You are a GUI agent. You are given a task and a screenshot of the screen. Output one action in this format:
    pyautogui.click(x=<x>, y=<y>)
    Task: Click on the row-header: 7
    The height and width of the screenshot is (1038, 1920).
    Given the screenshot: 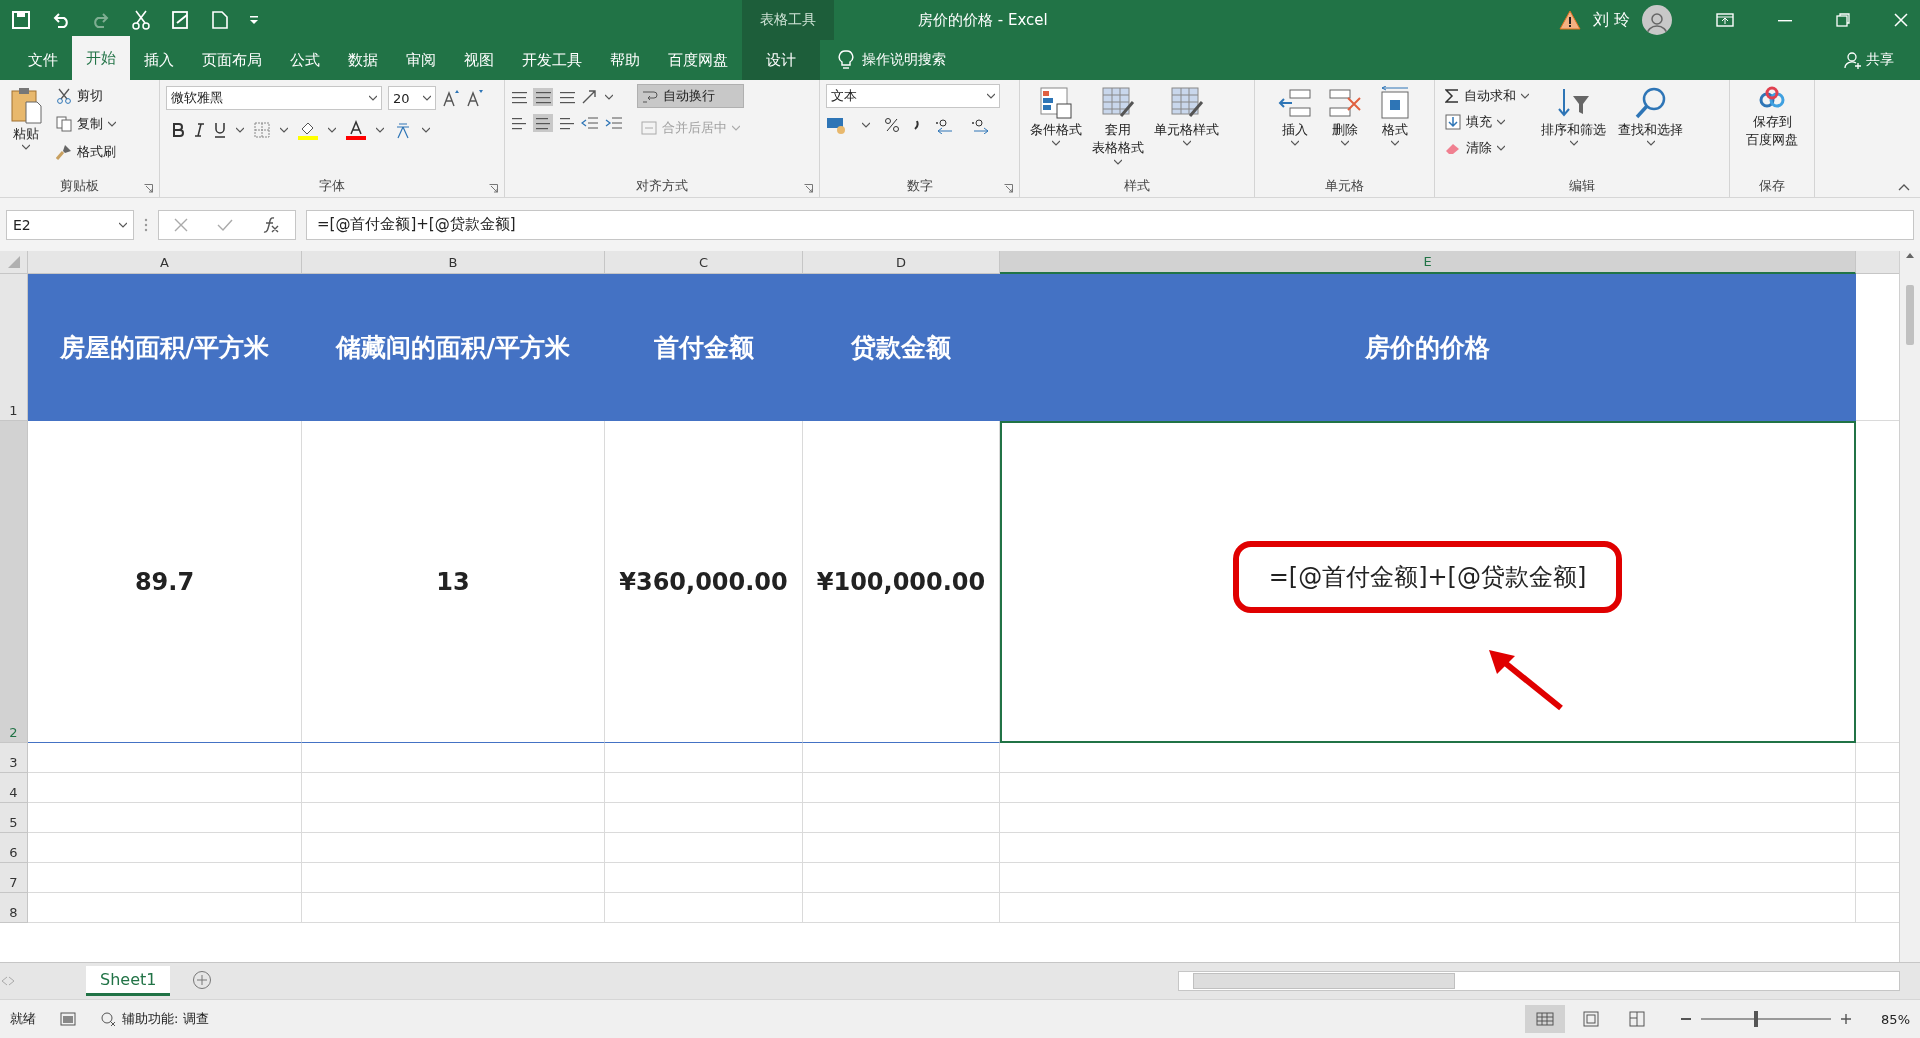 What is the action you would take?
    pyautogui.click(x=14, y=878)
    